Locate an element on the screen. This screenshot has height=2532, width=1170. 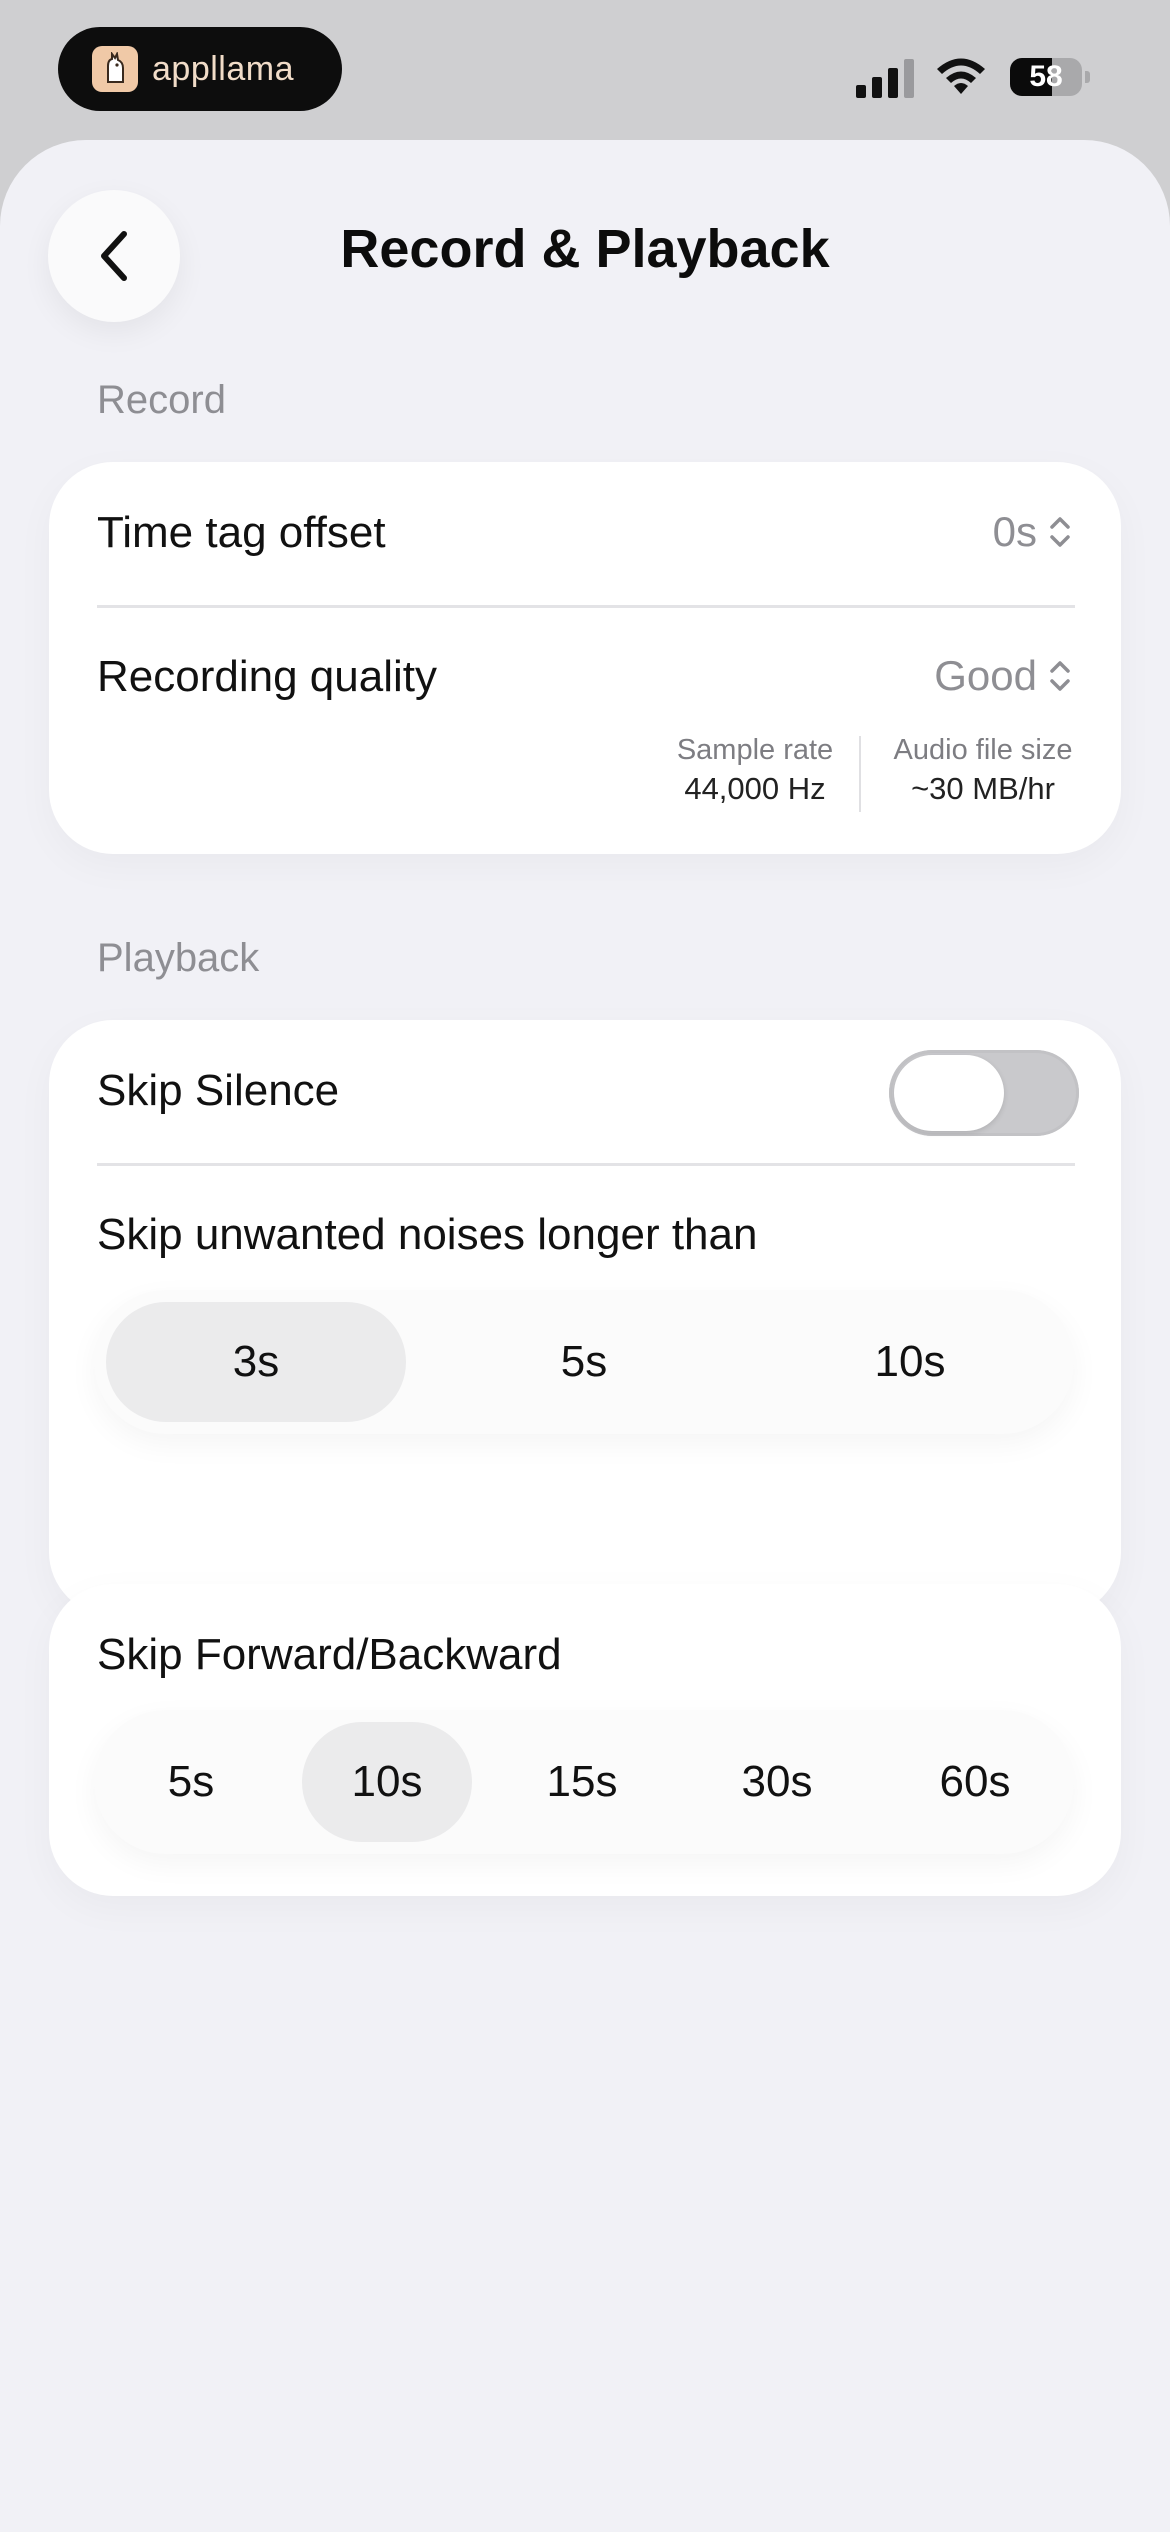
skip-interval-option-5s: 5s is located at coordinates (191, 1782).